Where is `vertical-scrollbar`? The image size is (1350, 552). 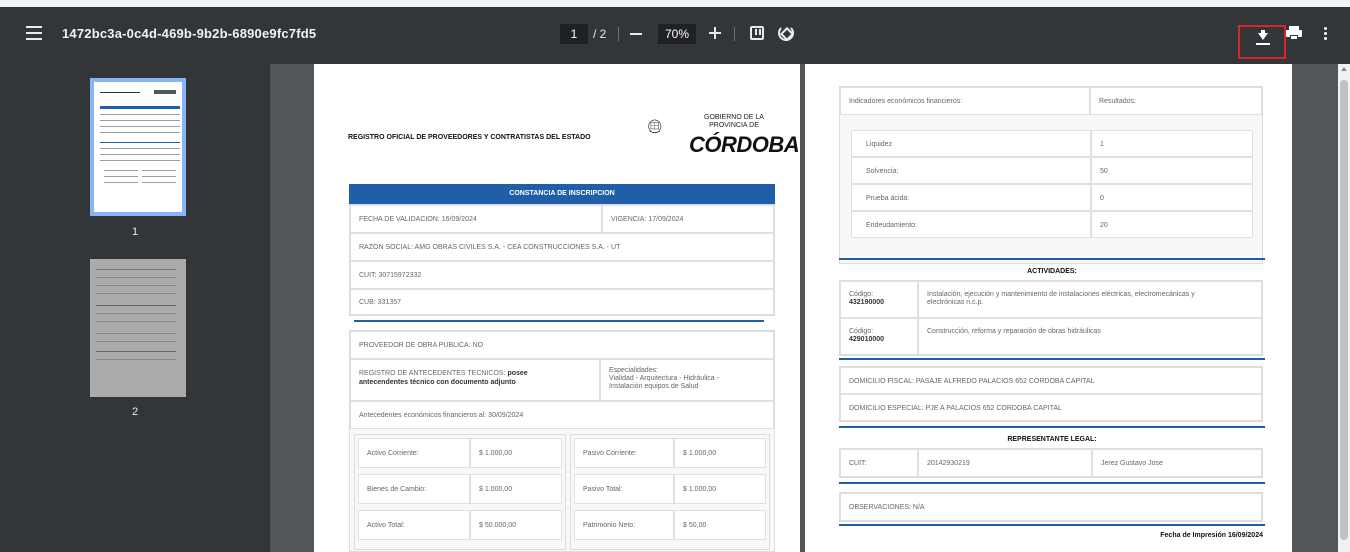 vertical-scrollbar is located at coordinates (1344, 308).